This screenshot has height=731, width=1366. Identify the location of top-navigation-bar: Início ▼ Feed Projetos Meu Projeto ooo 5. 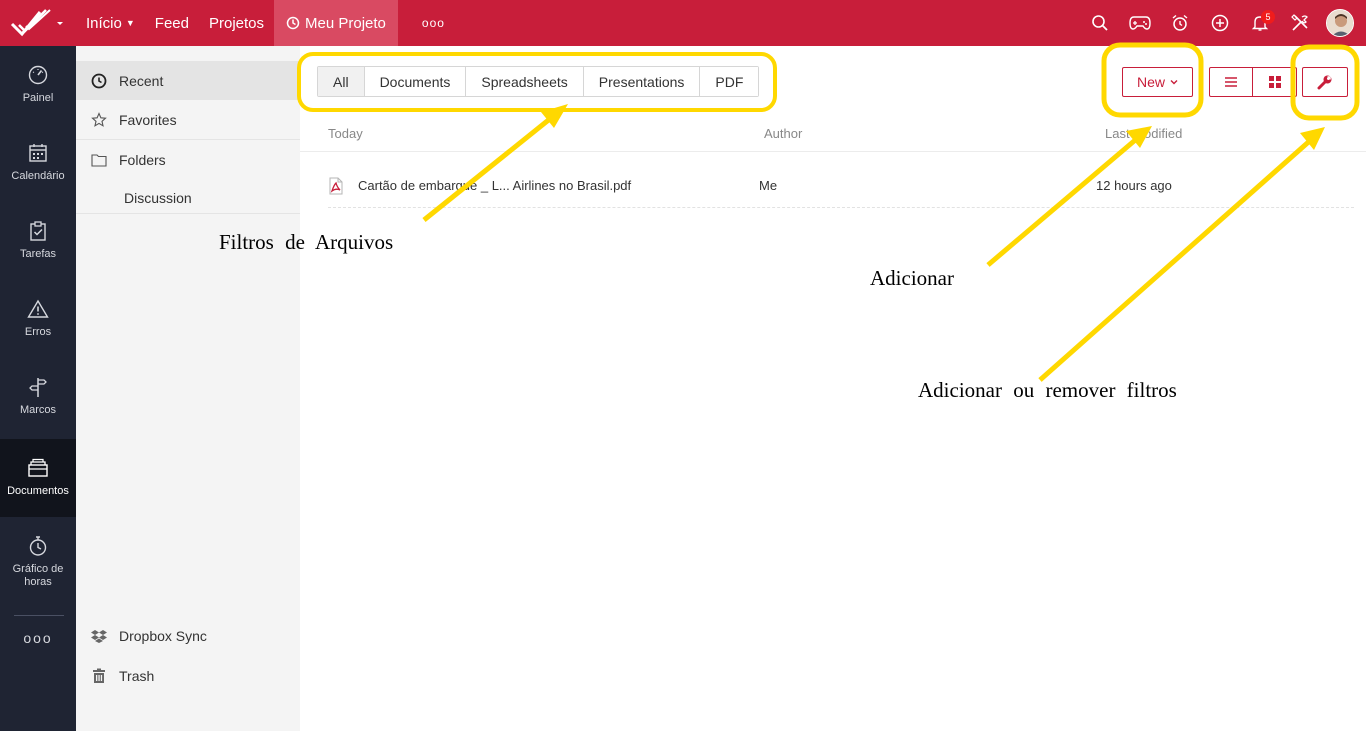
(683, 23).